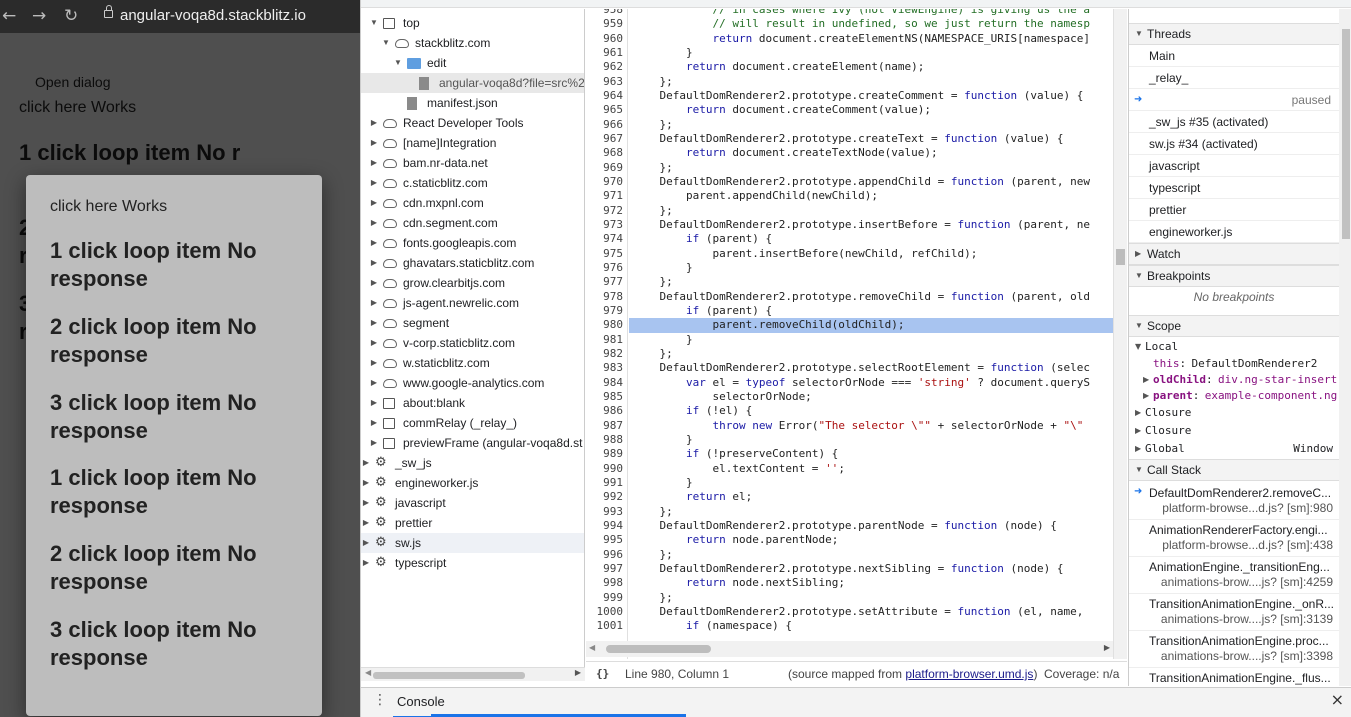 The image size is (1351, 717). I want to click on sidebar-scrollbar, so click(1345, 347).